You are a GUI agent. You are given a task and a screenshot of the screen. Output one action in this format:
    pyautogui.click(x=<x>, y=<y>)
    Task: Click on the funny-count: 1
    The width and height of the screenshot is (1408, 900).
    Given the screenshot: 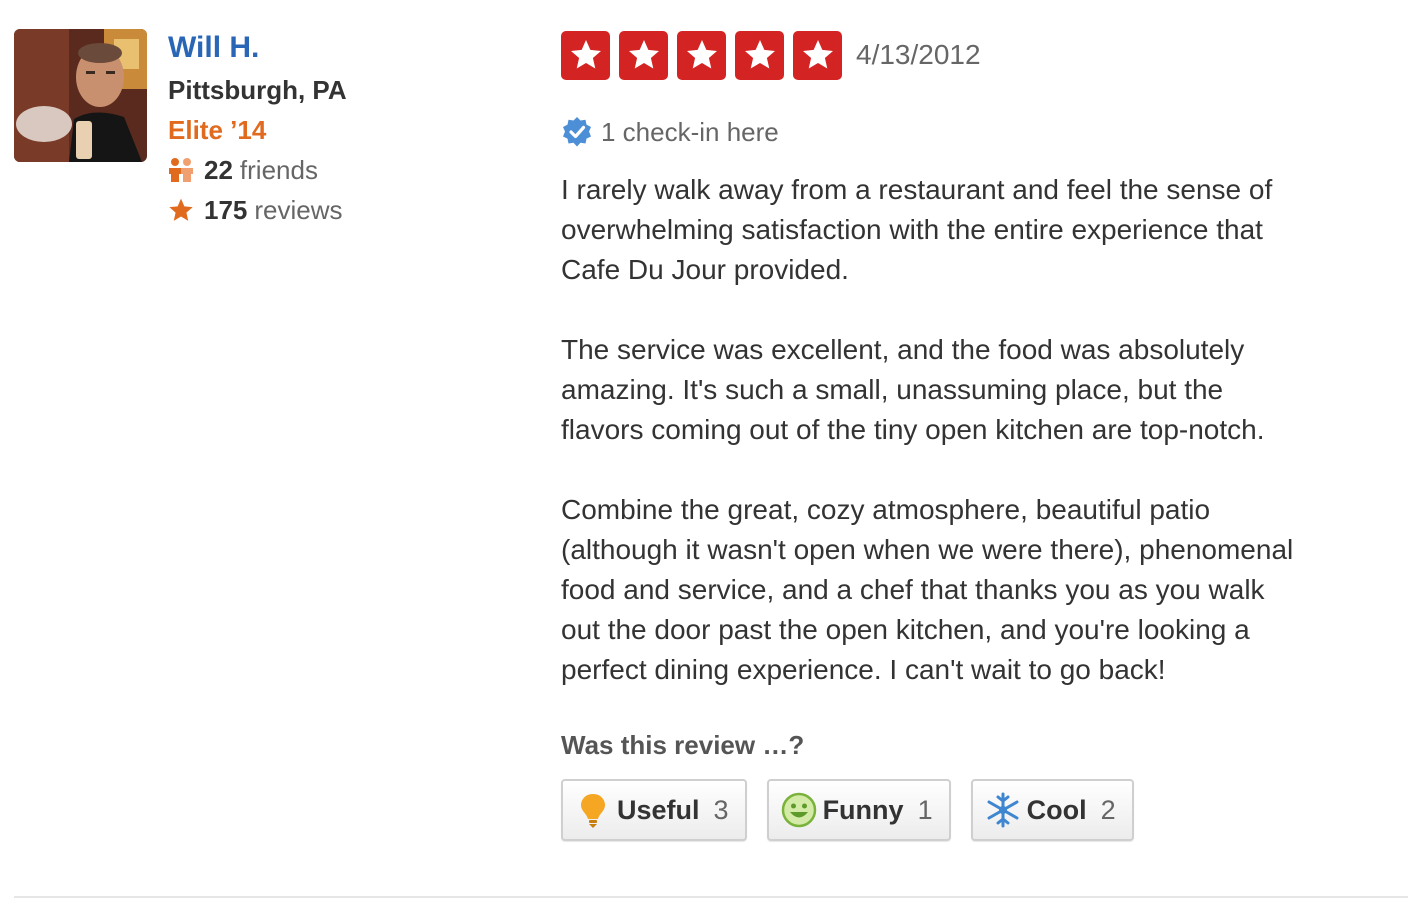 What is the action you would take?
    pyautogui.click(x=925, y=809)
    